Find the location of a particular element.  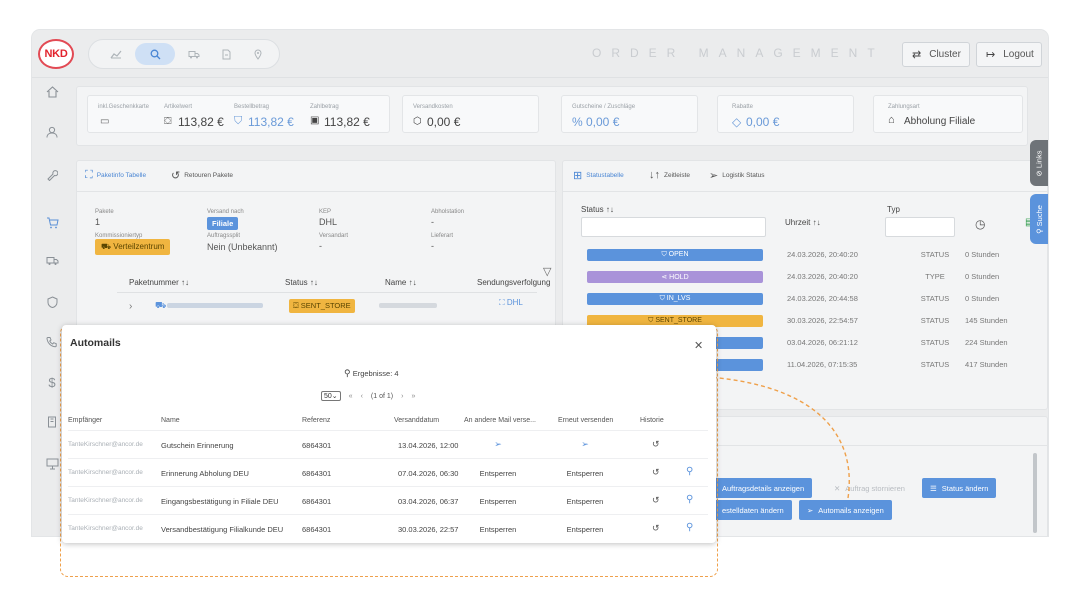

first-page-icon: « is located at coordinates (351, 396).